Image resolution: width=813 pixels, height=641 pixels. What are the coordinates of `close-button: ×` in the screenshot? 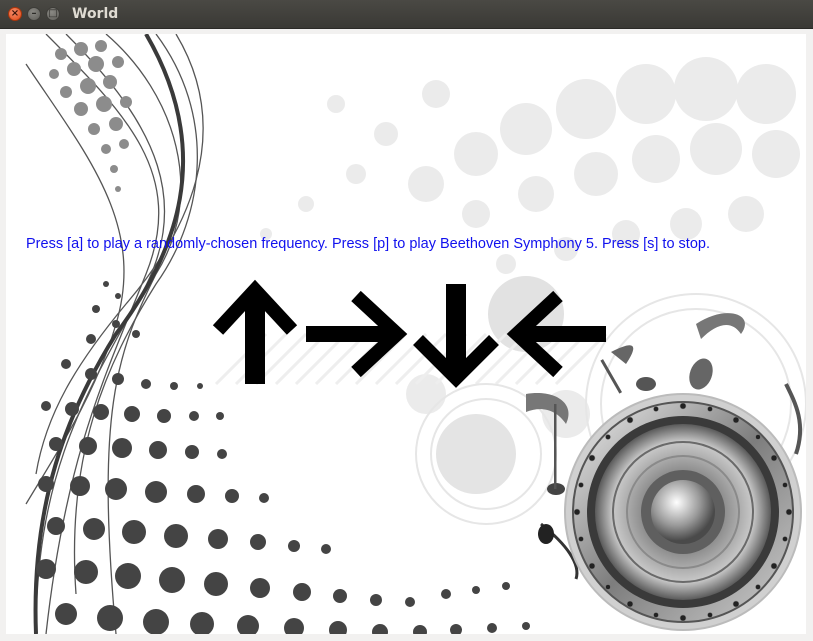 It's located at (15, 14).